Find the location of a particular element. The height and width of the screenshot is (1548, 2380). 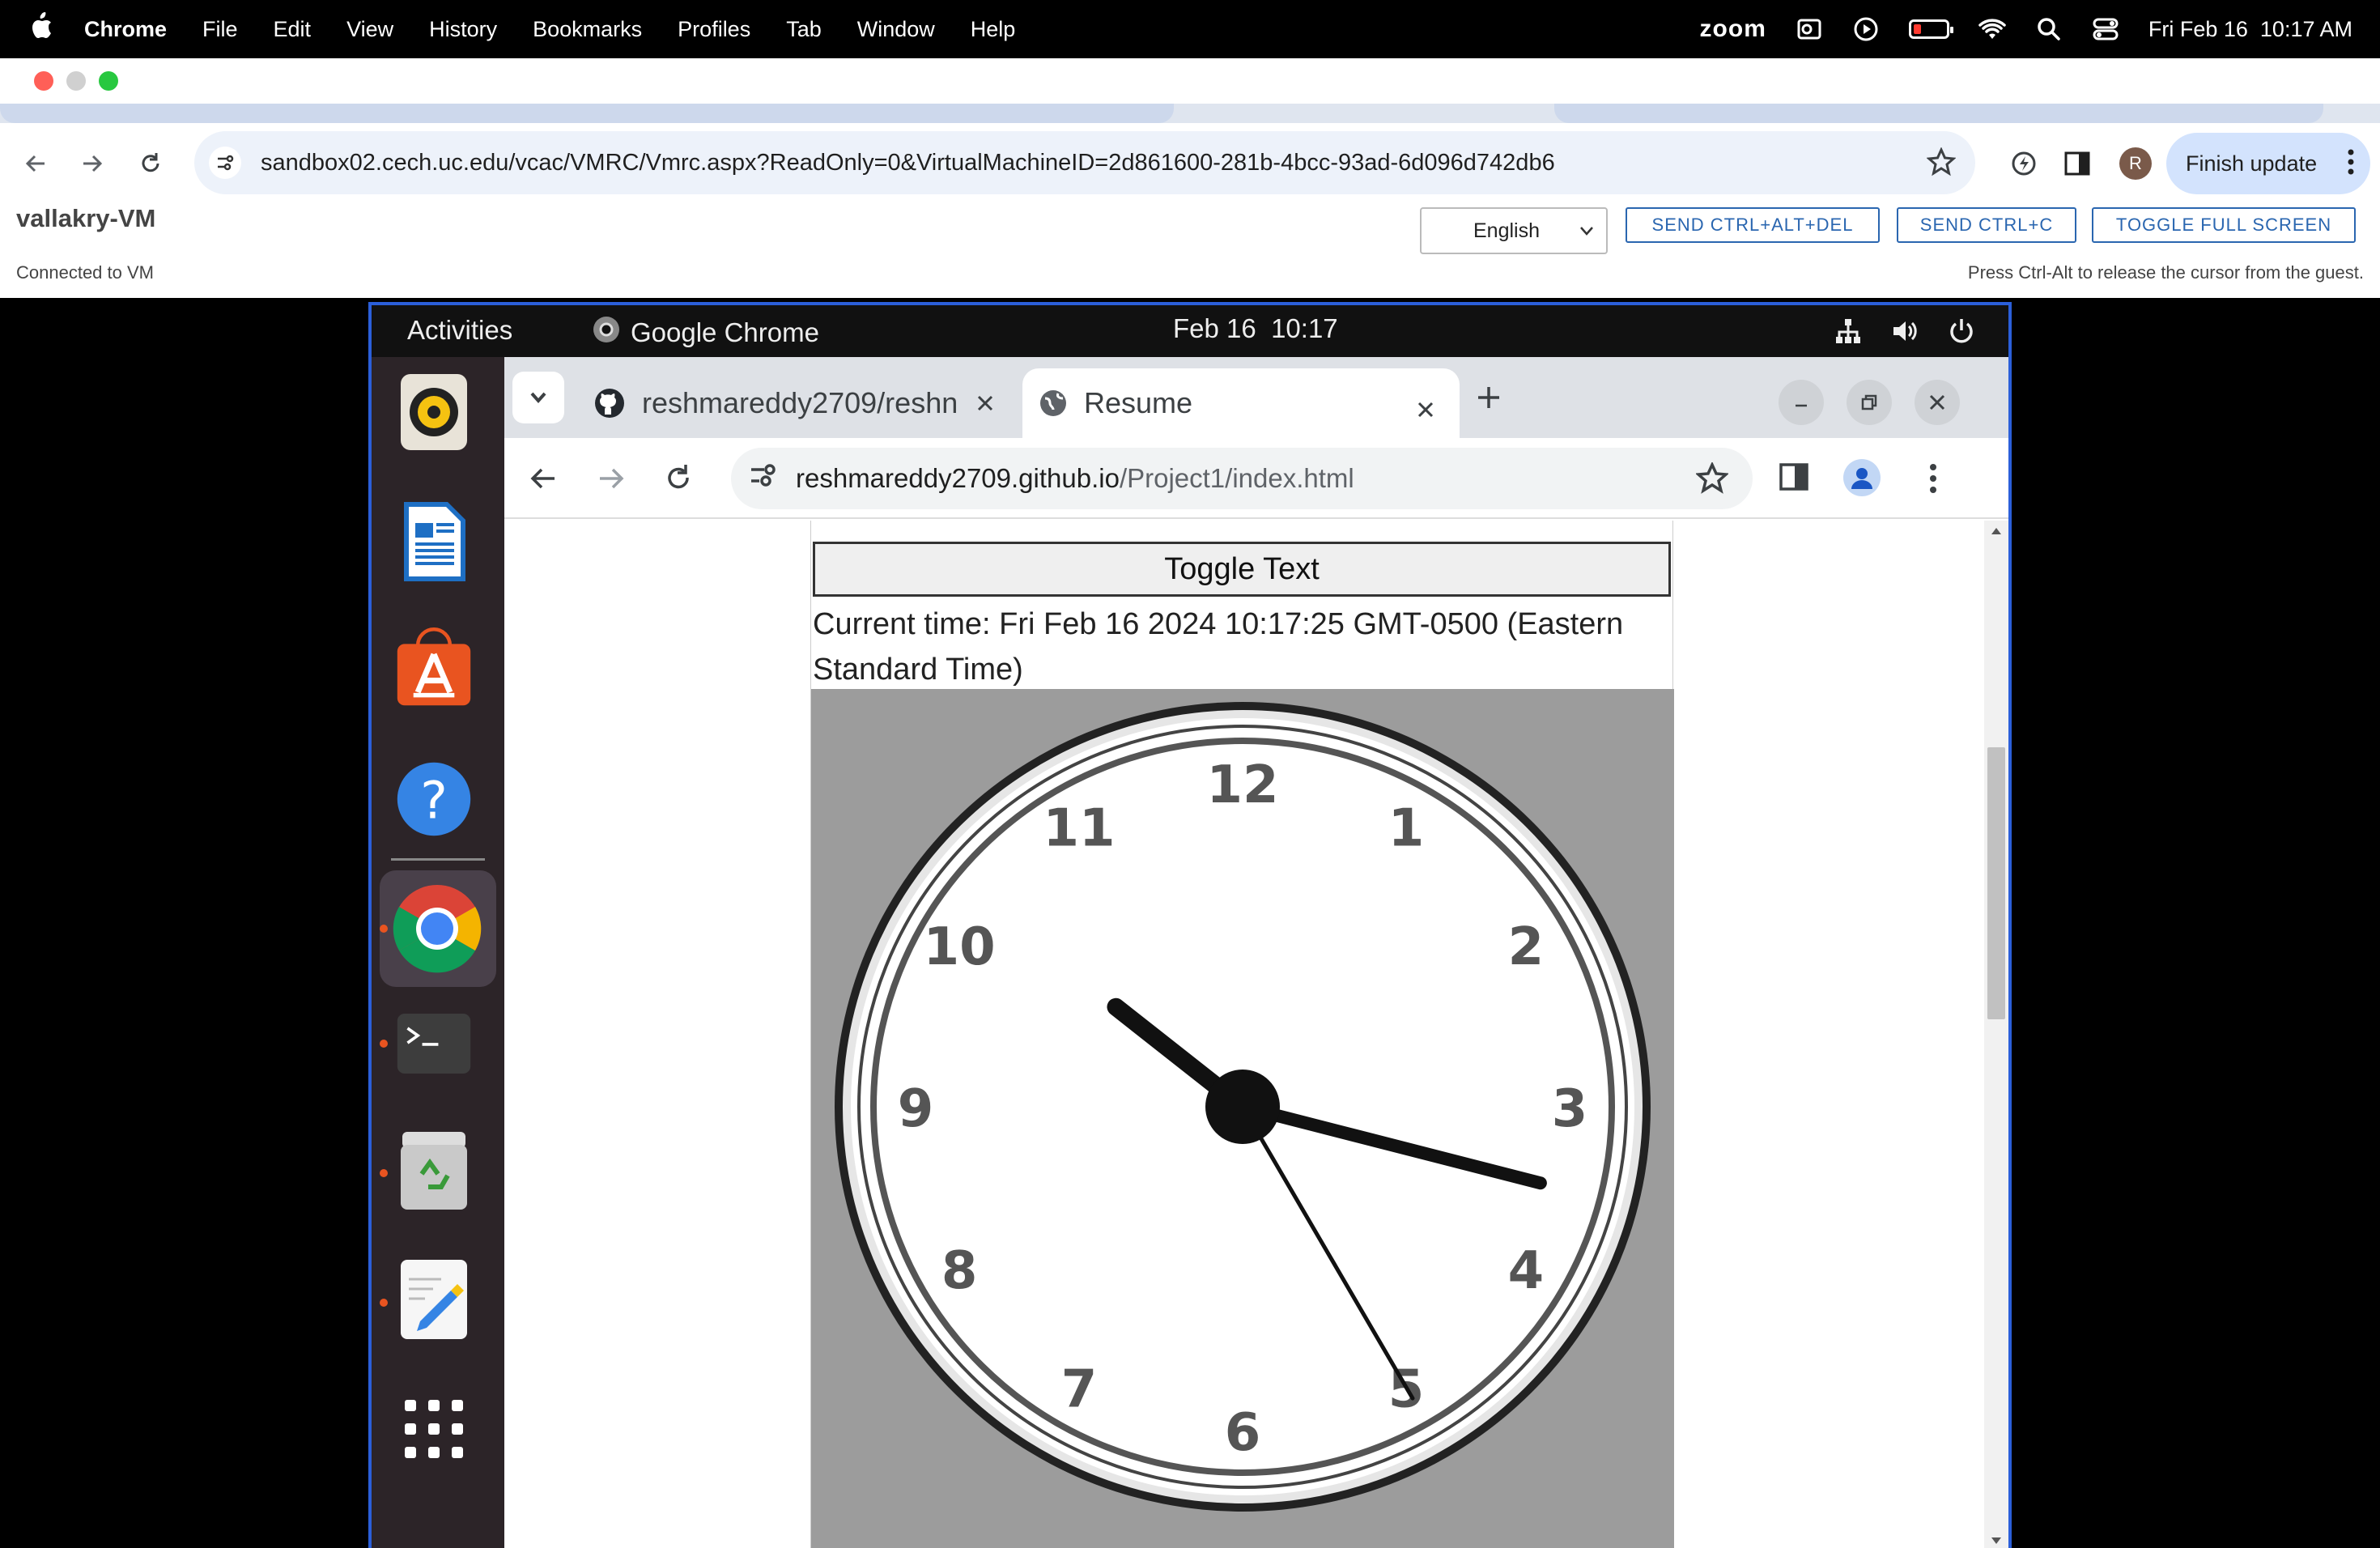

globe-icon is located at coordinates (1053, 403).